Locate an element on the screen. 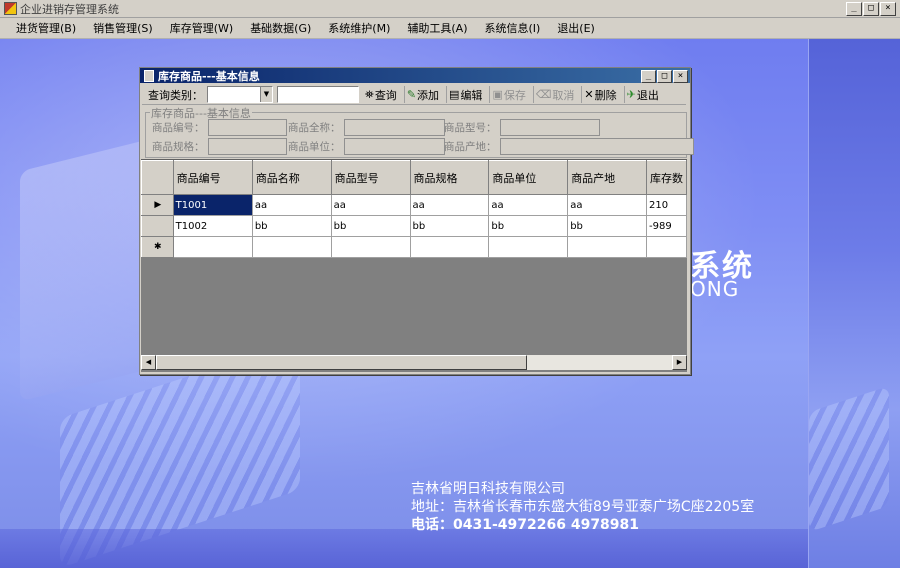 The width and height of the screenshot is (900, 568). minimize-button: _ is located at coordinates (854, 9).